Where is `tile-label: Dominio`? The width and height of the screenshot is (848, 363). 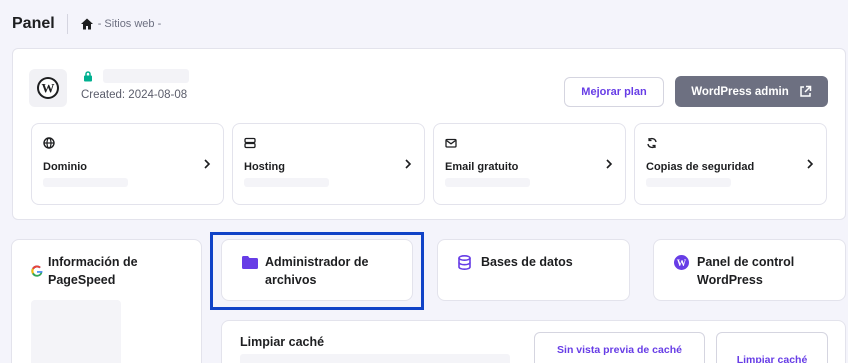
tile-label: Dominio is located at coordinates (65, 167).